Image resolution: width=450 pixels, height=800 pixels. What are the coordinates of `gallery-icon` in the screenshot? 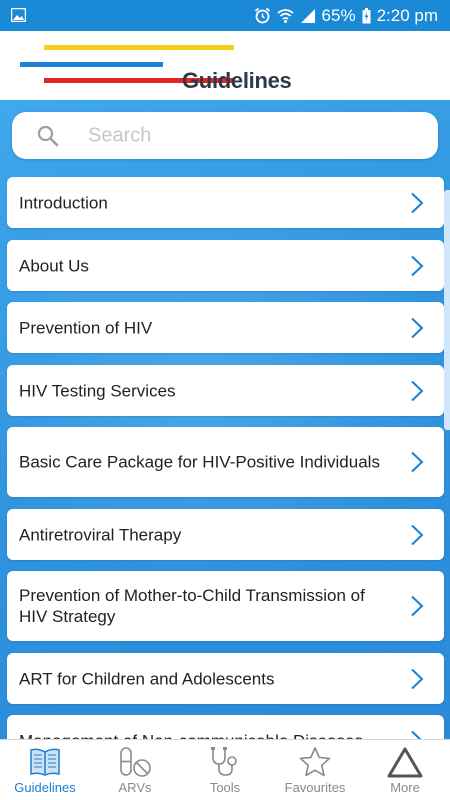 It's located at (18, 15).